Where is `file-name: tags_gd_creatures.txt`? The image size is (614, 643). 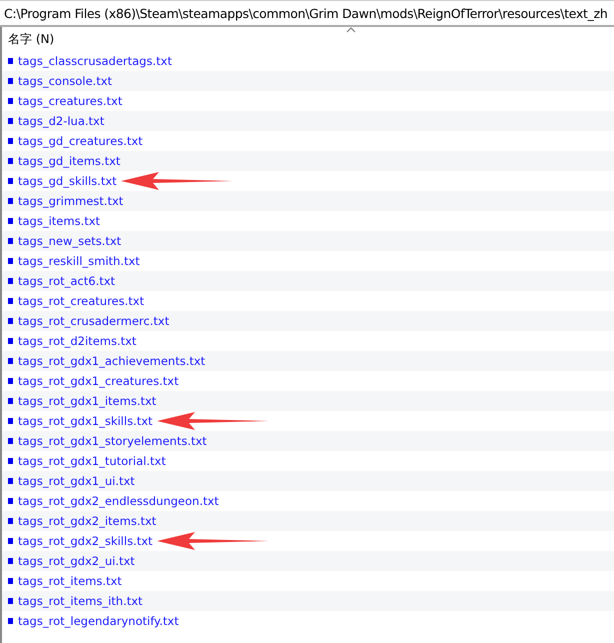
file-name: tags_gd_creatures.txt is located at coordinates (80, 141).